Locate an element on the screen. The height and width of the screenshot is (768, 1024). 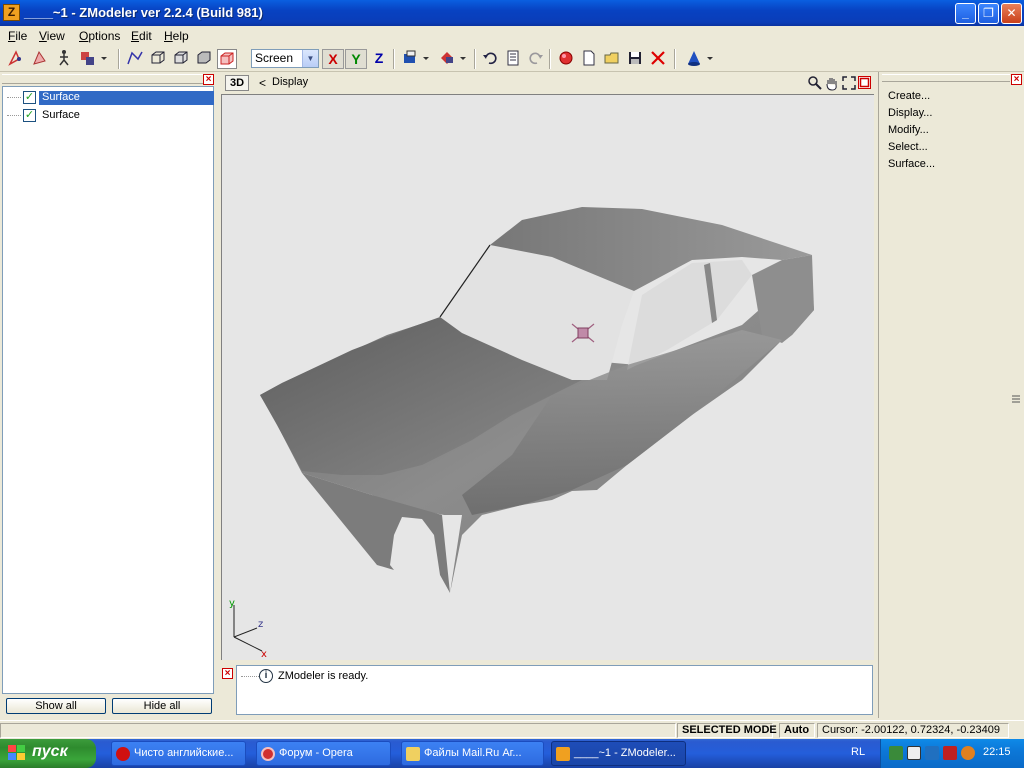
volume-icon is located at coordinates (968, 753).